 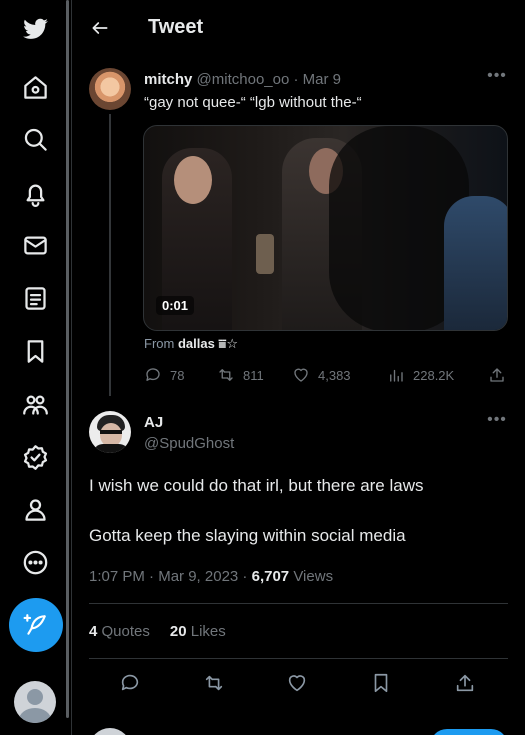 I want to click on views-action: 228.2K, so click(x=420, y=375).